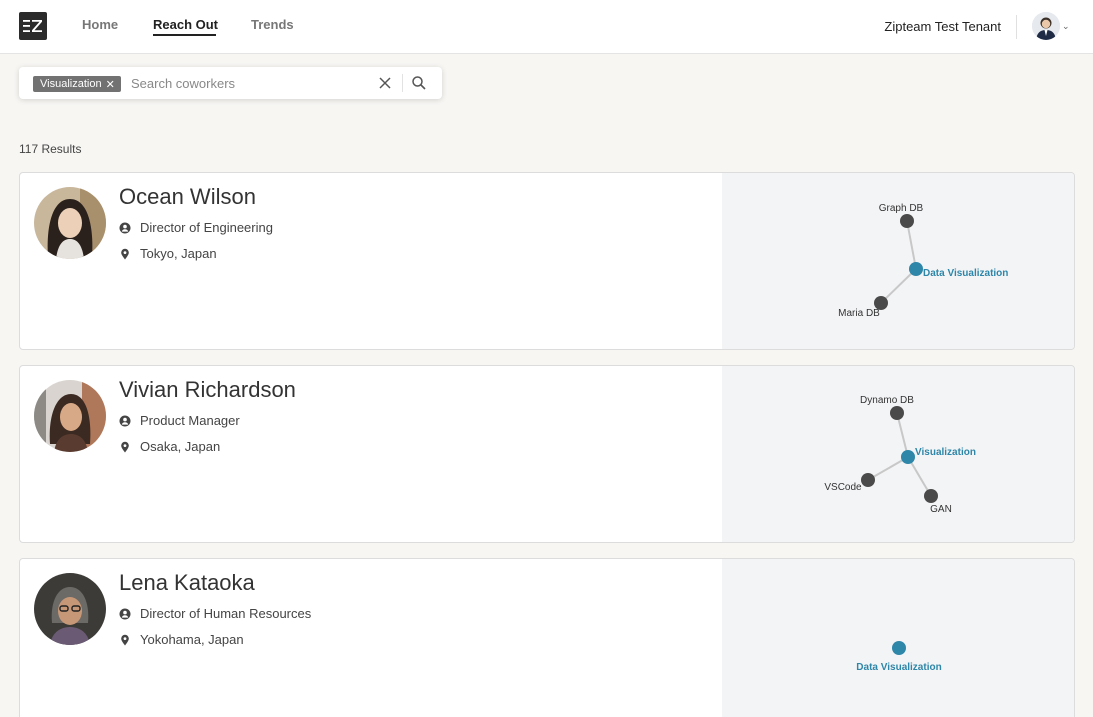 The width and height of the screenshot is (1093, 717). What do you see at coordinates (226, 613) in the screenshot?
I see `job-title: Director of Human Resources` at bounding box center [226, 613].